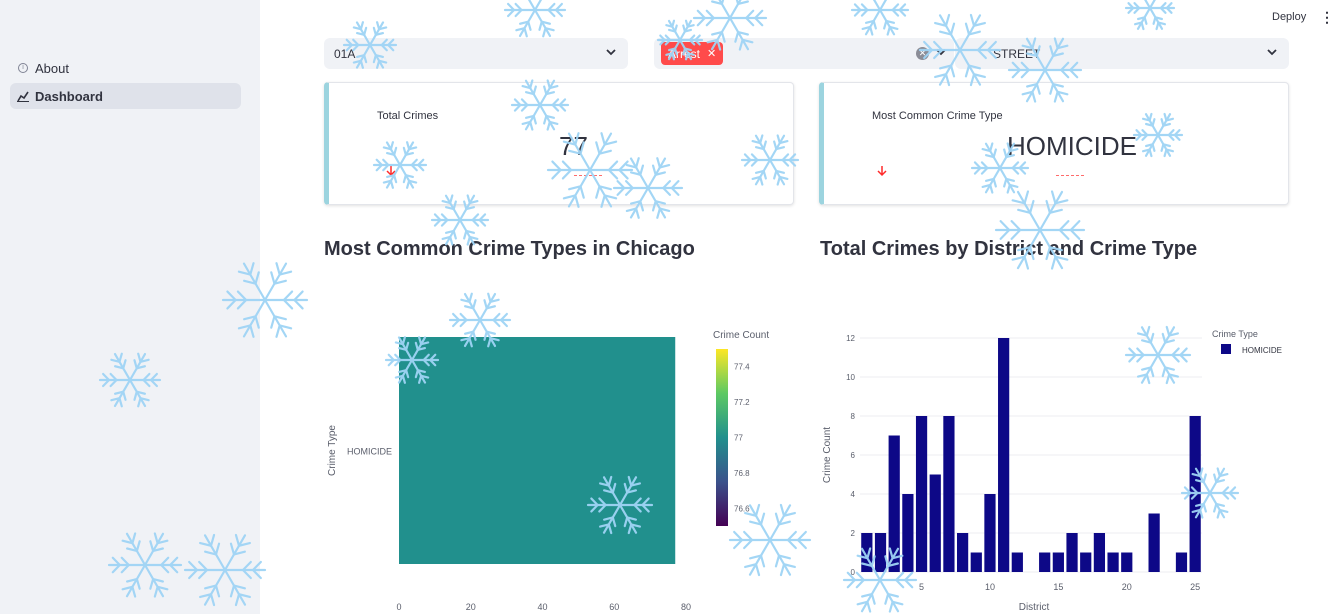  Describe the element at coordinates (614, 607) in the screenshot. I see `x-tick-label: 60` at that location.